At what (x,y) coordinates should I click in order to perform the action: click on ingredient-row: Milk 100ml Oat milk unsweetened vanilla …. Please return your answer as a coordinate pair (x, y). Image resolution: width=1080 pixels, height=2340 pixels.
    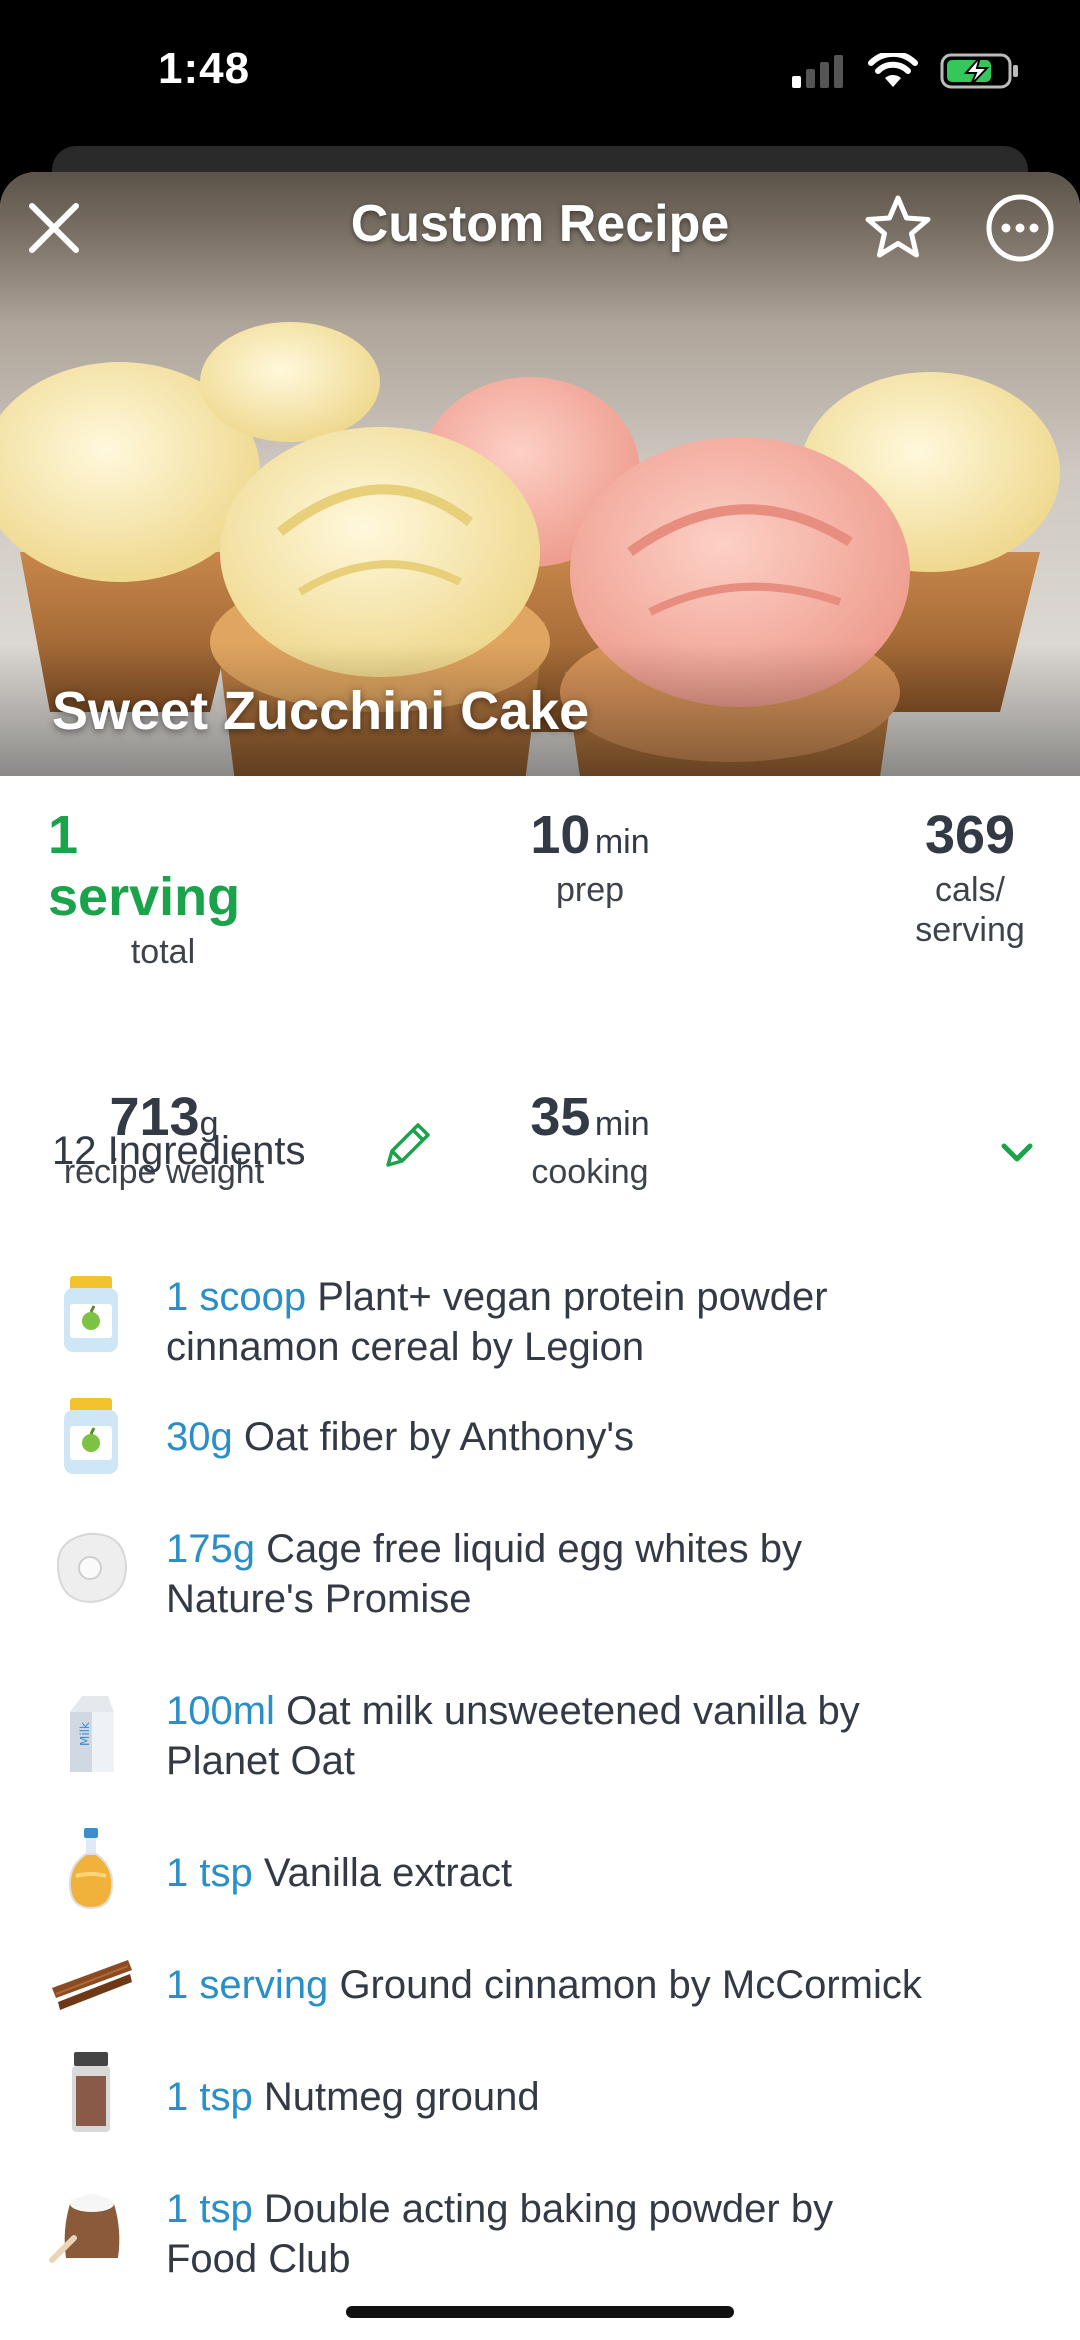
    Looking at the image, I should click on (540, 1741).